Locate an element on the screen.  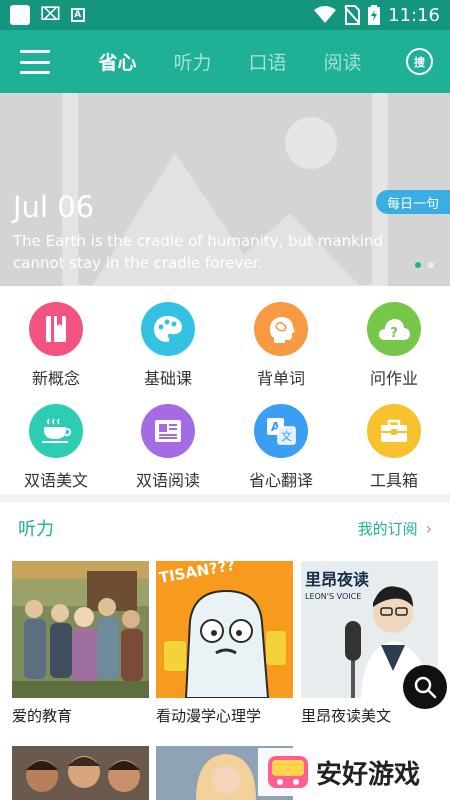
banner-pagination is located at coordinates (424, 265).